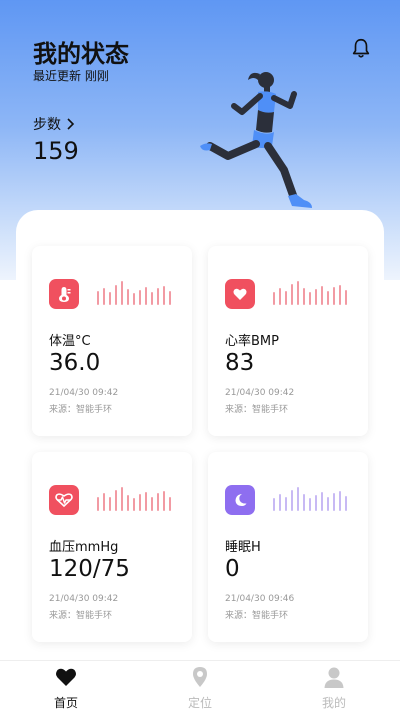  I want to click on card-label: 心率BMP, so click(252, 341).